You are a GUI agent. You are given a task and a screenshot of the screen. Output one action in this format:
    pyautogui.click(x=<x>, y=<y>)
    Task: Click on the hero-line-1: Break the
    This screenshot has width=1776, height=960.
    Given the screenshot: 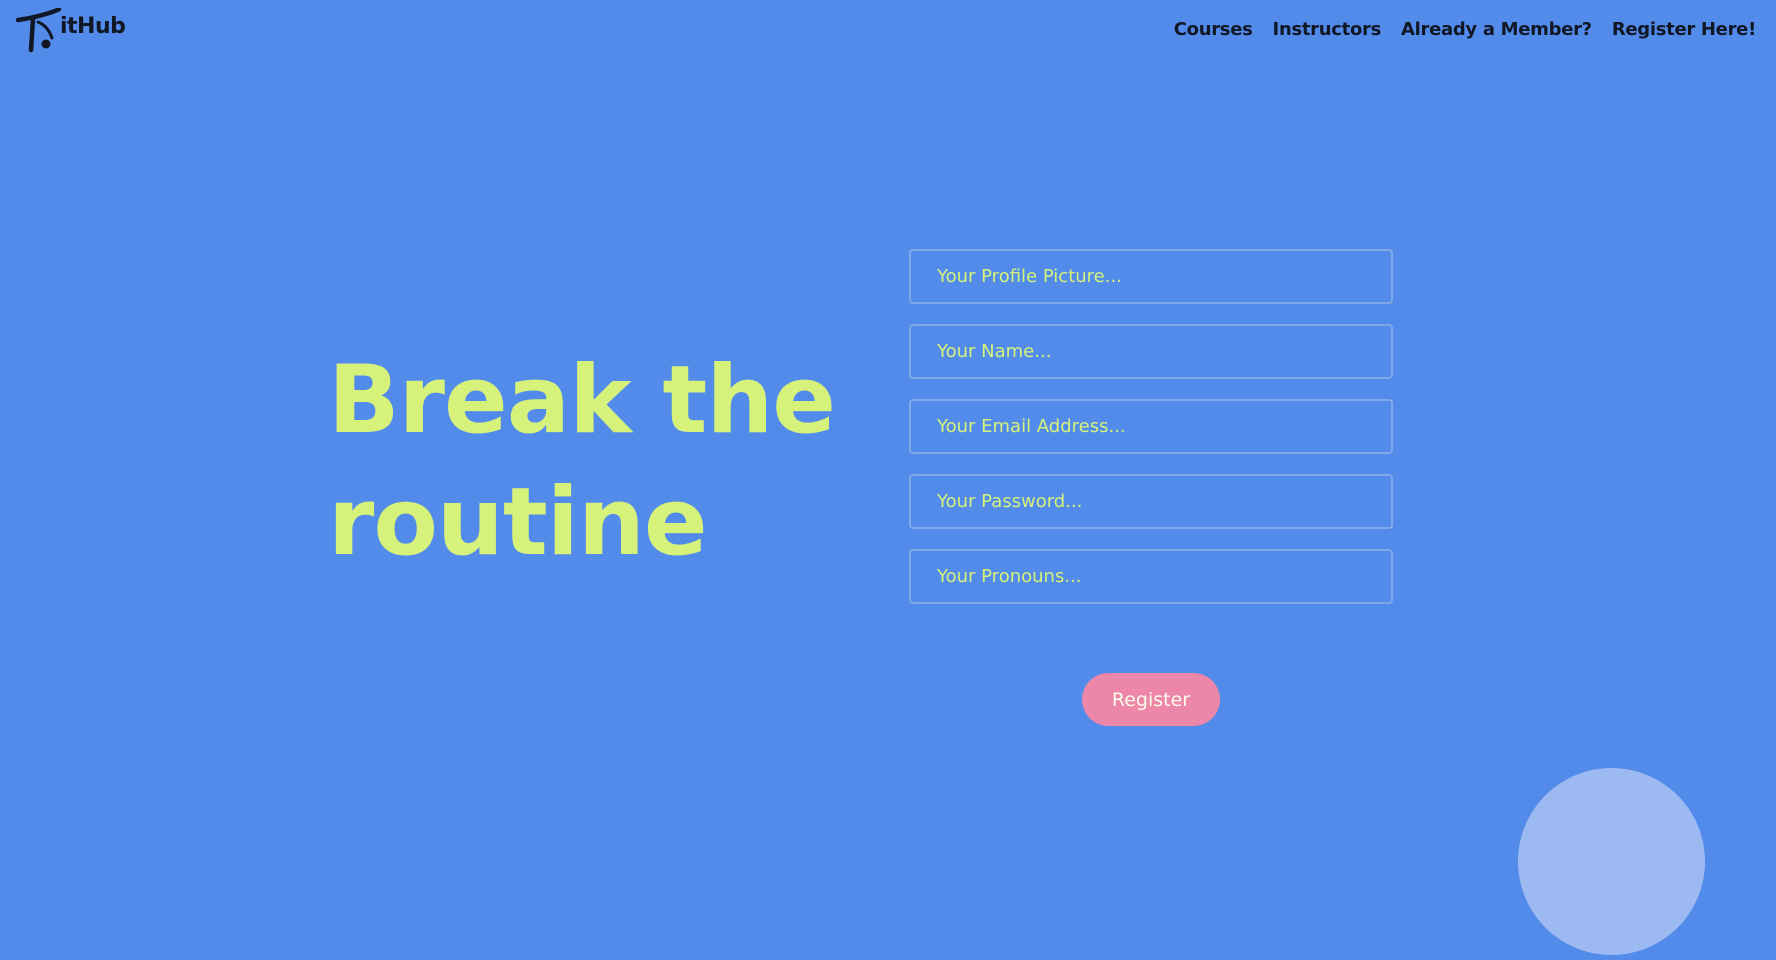 What is the action you would take?
    pyautogui.click(x=582, y=400)
    